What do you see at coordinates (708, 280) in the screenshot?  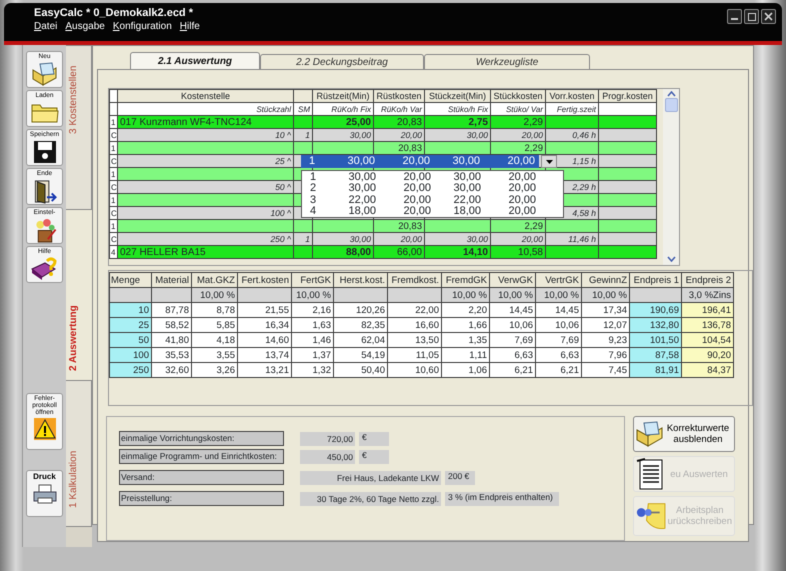 I see `column-header: Endpreis 2` at bounding box center [708, 280].